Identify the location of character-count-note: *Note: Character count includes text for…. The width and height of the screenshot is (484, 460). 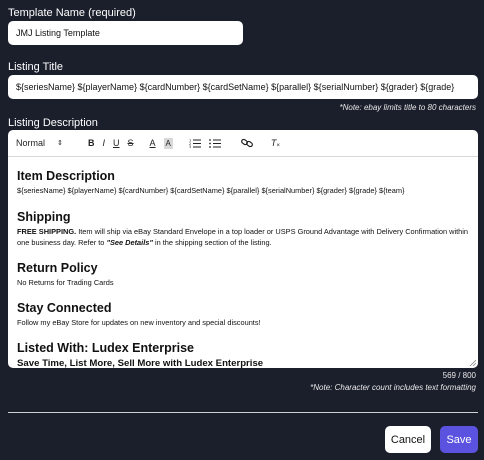
(393, 387).